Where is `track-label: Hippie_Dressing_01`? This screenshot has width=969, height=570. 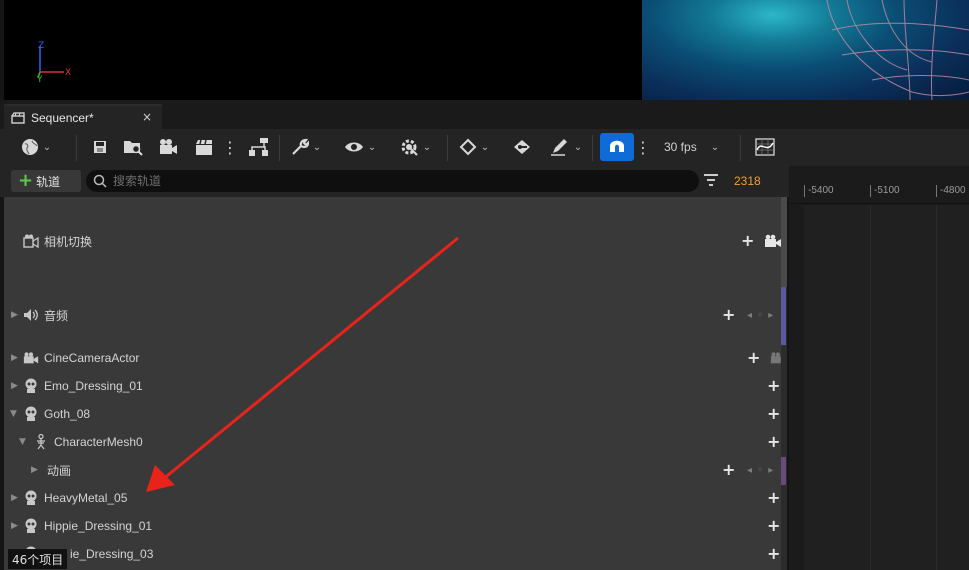 track-label: Hippie_Dressing_01 is located at coordinates (98, 526).